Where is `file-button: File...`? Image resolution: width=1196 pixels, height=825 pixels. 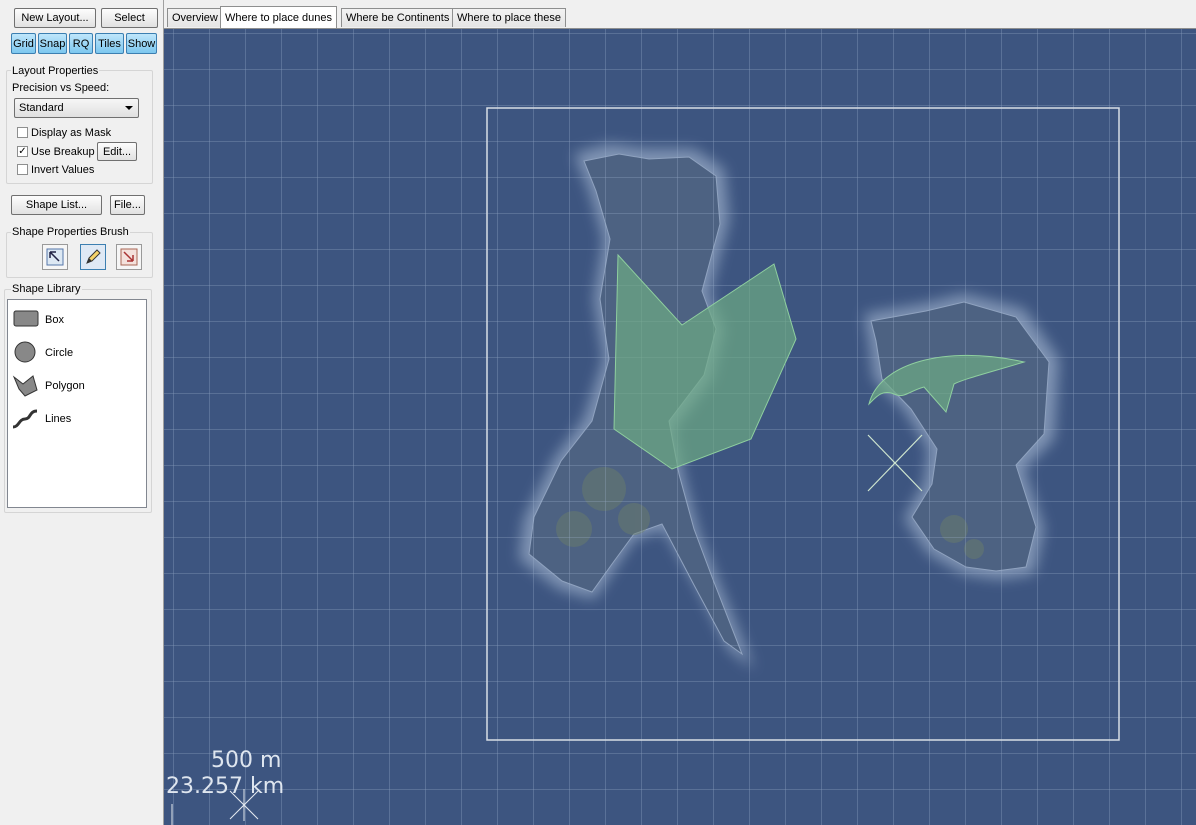
file-button: File... is located at coordinates (127, 205).